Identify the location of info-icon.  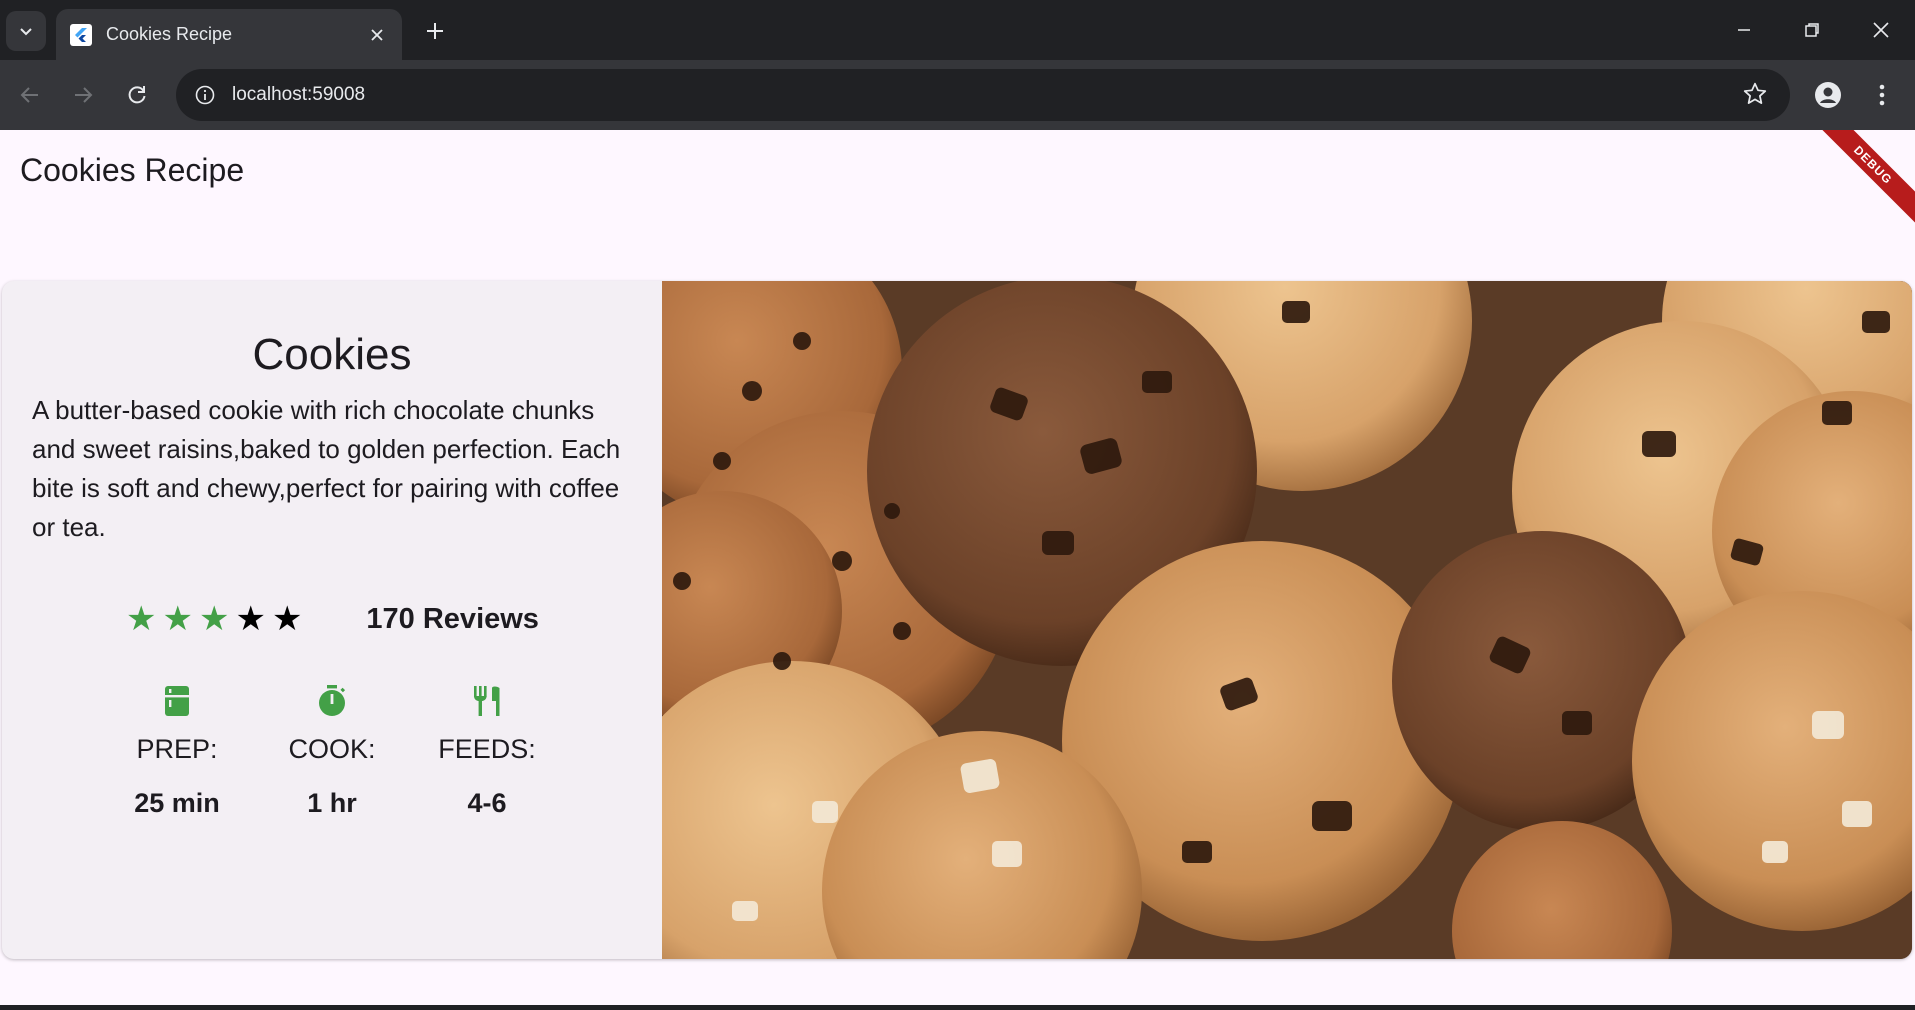
(205, 95).